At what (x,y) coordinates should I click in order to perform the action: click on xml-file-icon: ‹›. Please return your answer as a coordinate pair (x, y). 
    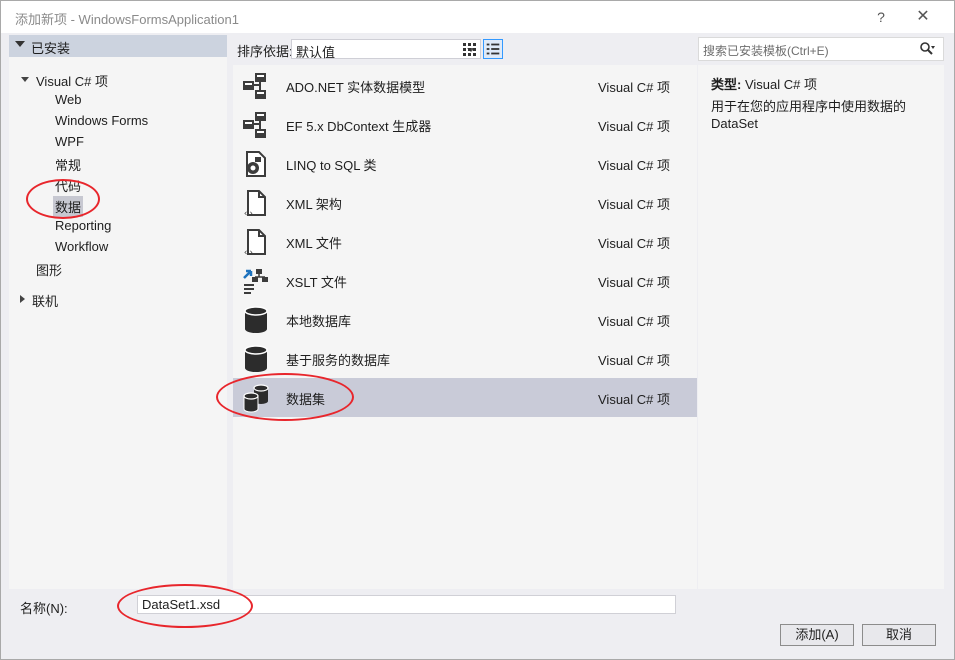
    Looking at the image, I should click on (254, 243).